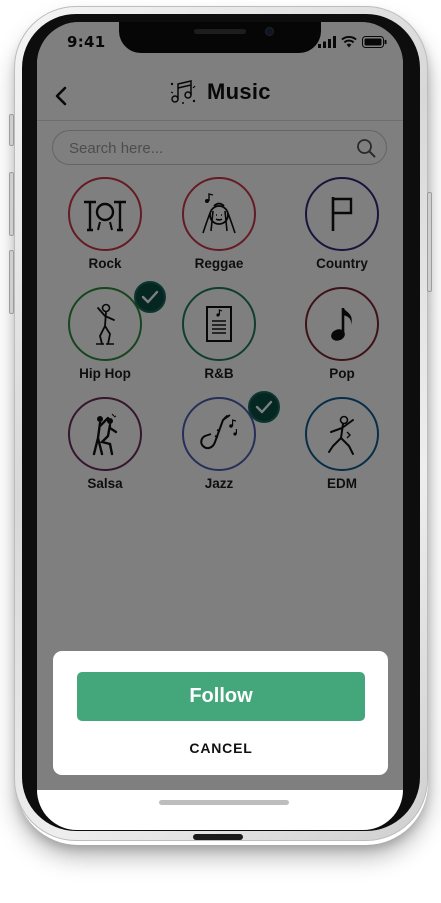  I want to click on cancel-button: CANCEL, so click(221, 748).